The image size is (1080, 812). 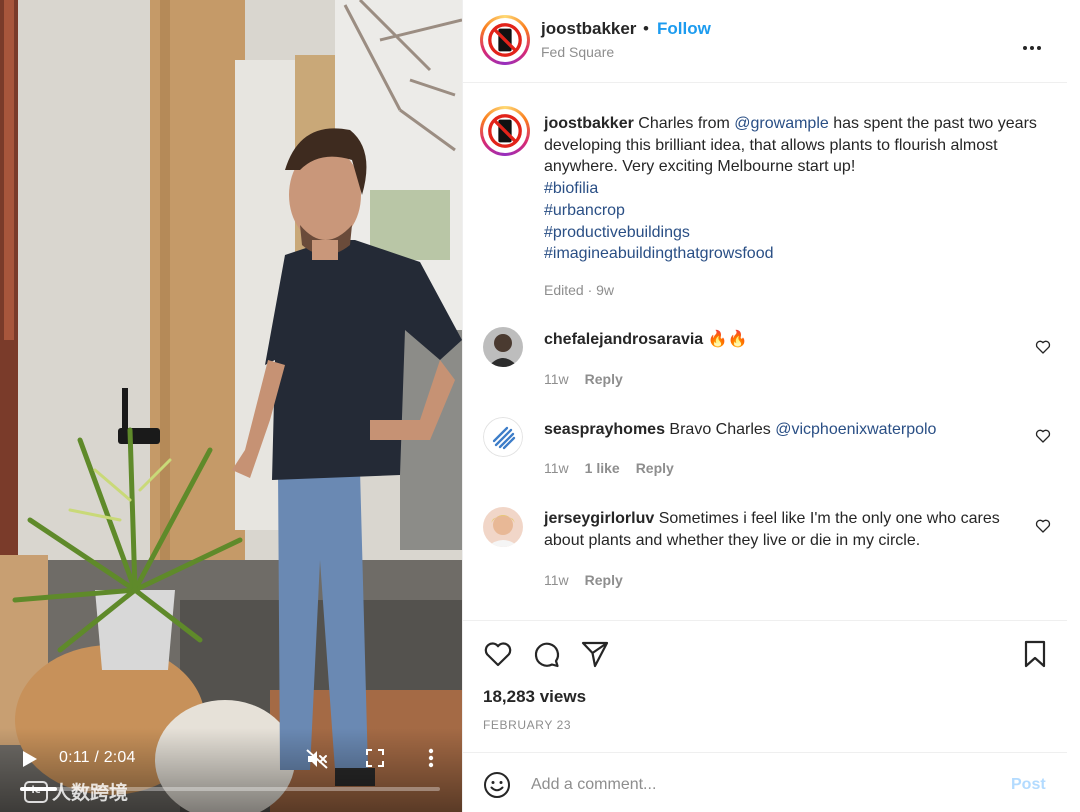 What do you see at coordinates (498, 654) in the screenshot?
I see `heart-icon` at bounding box center [498, 654].